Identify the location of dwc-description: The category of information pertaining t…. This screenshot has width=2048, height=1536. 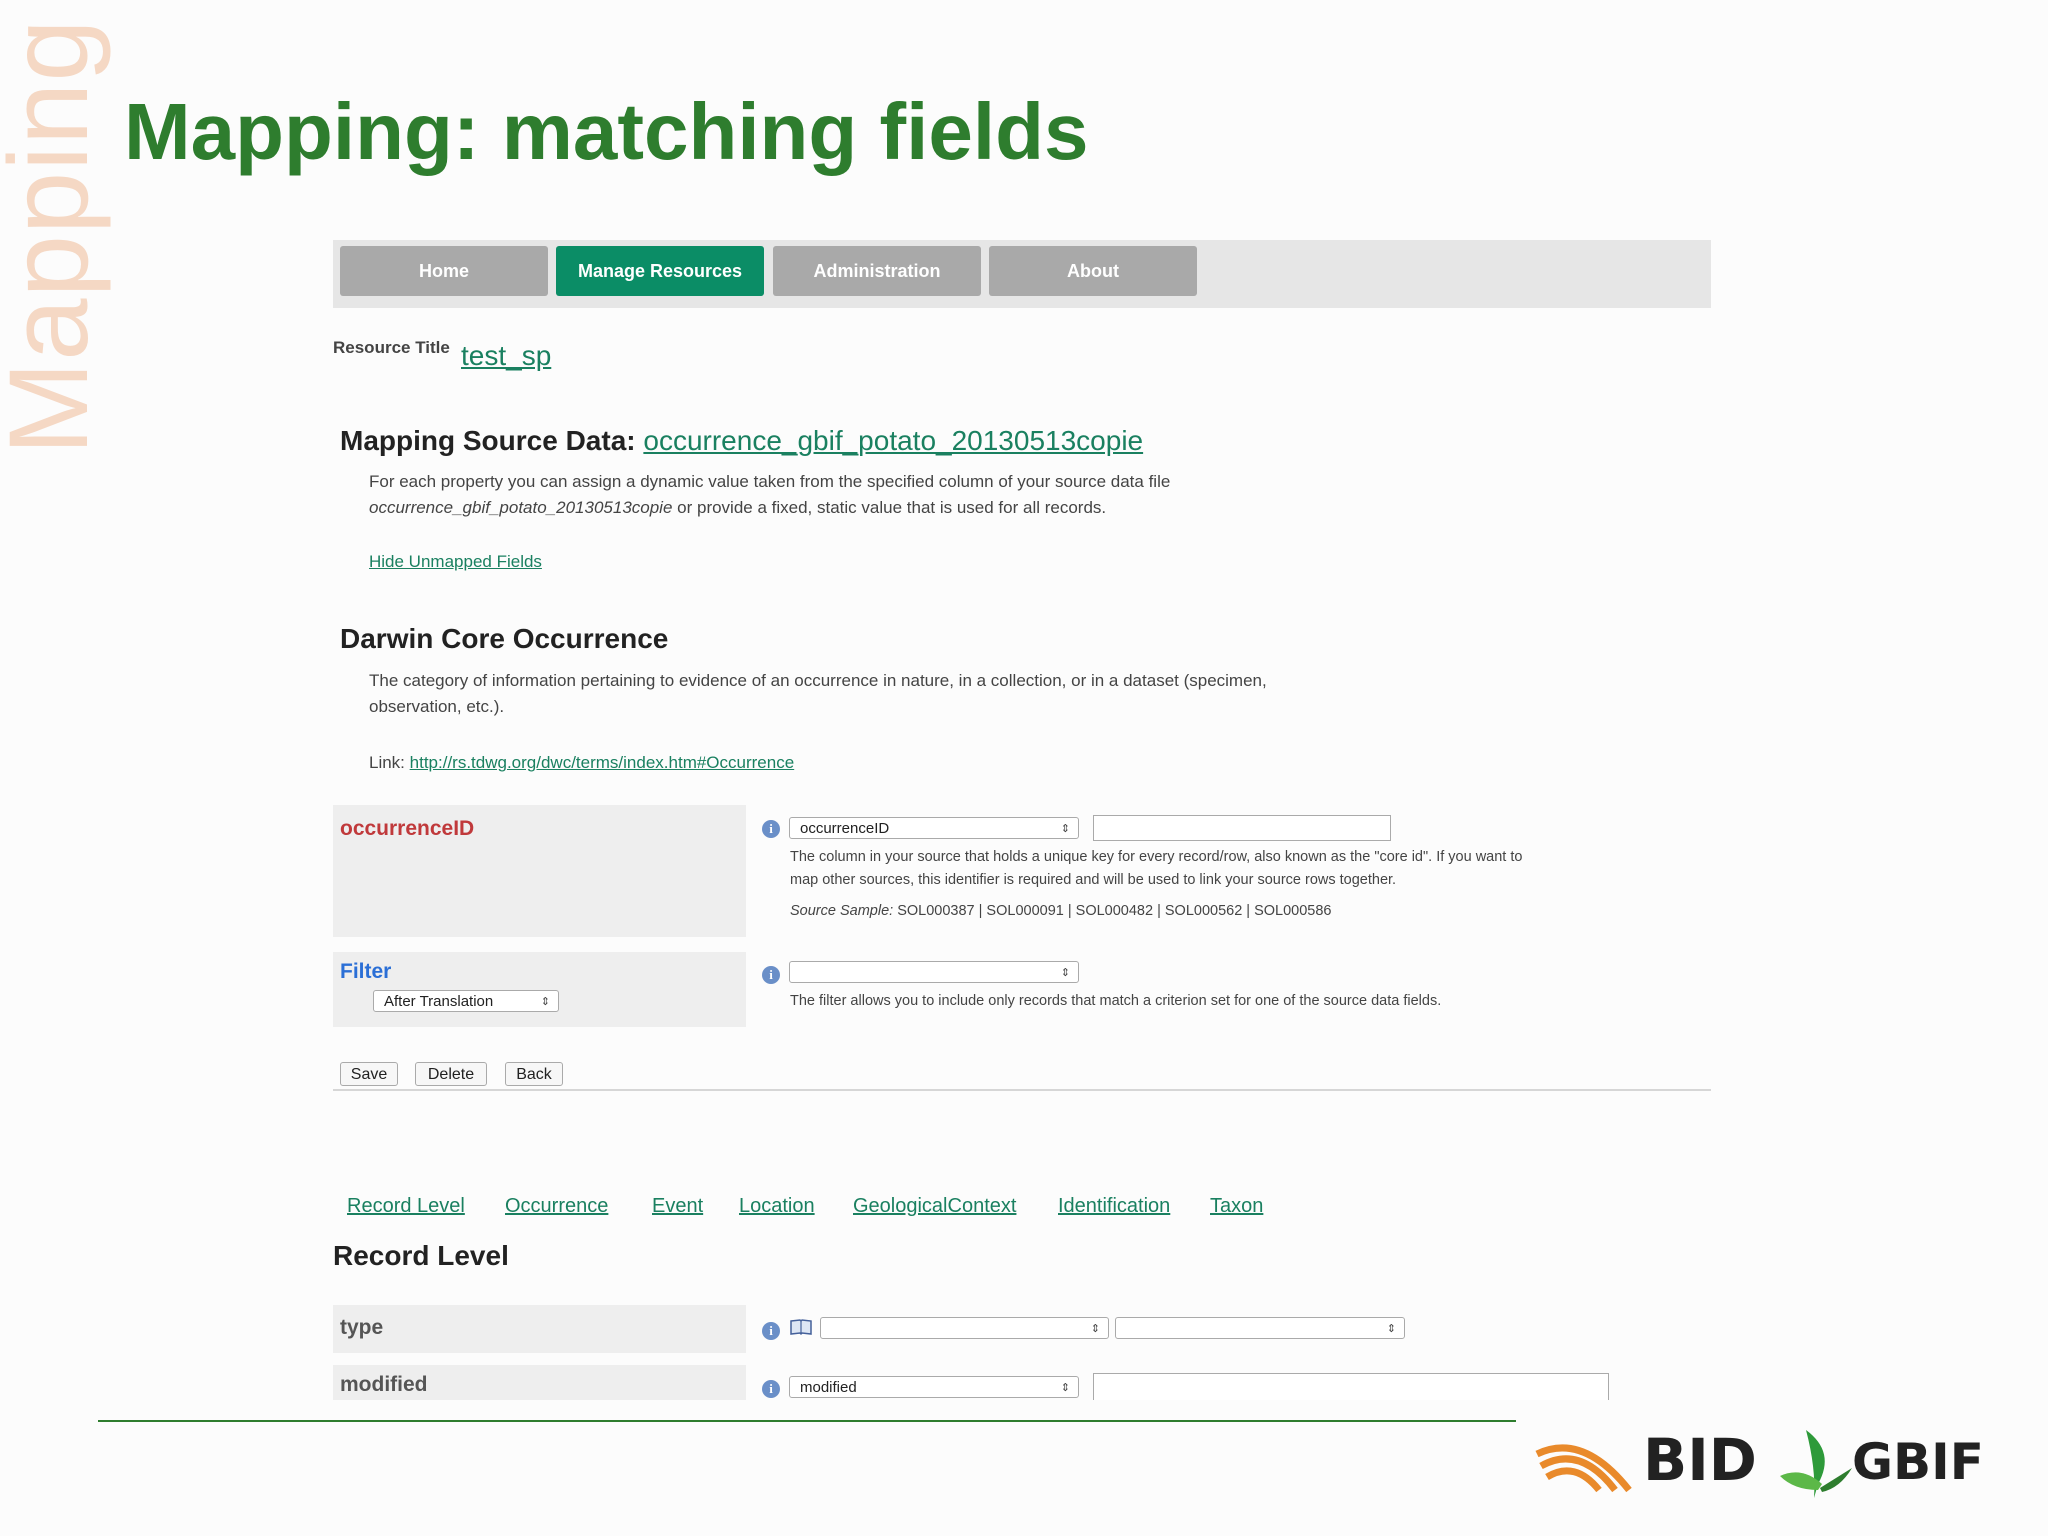
(869, 694).